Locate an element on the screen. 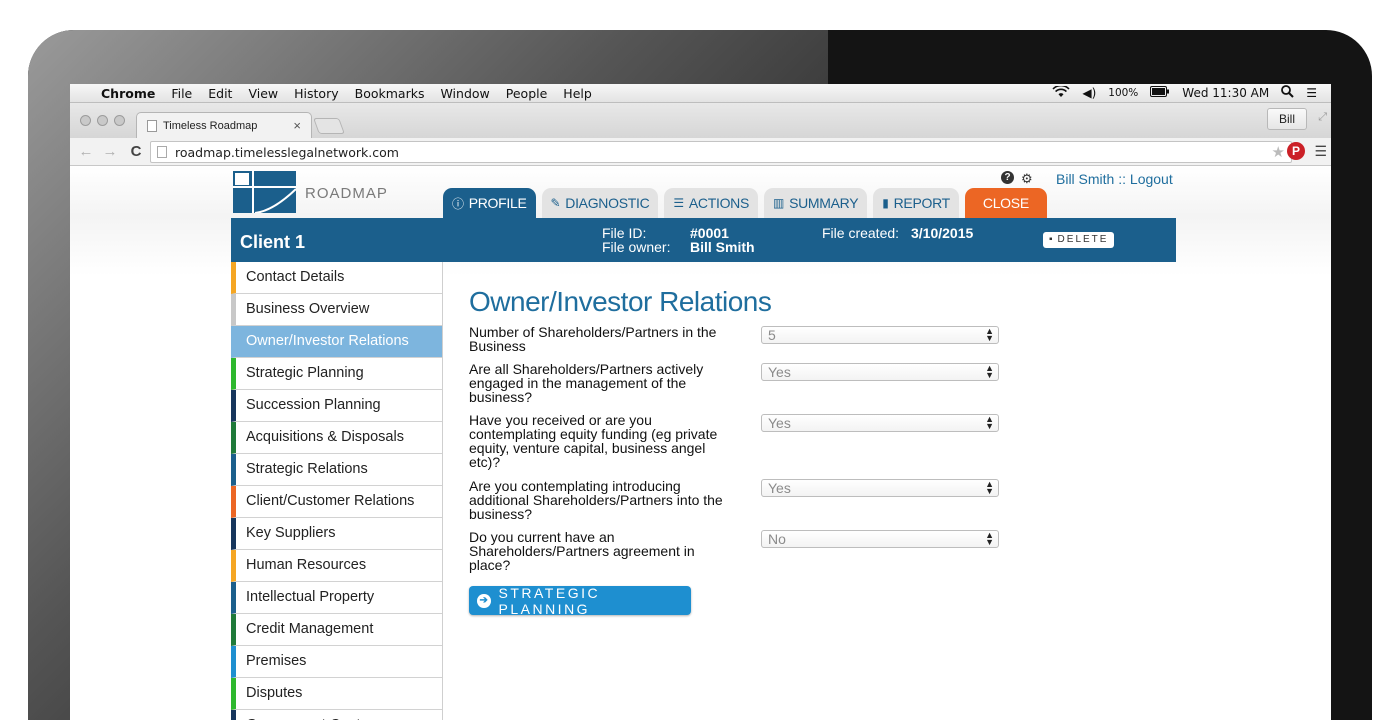  bar-chart-icon: ▥ is located at coordinates (779, 203).